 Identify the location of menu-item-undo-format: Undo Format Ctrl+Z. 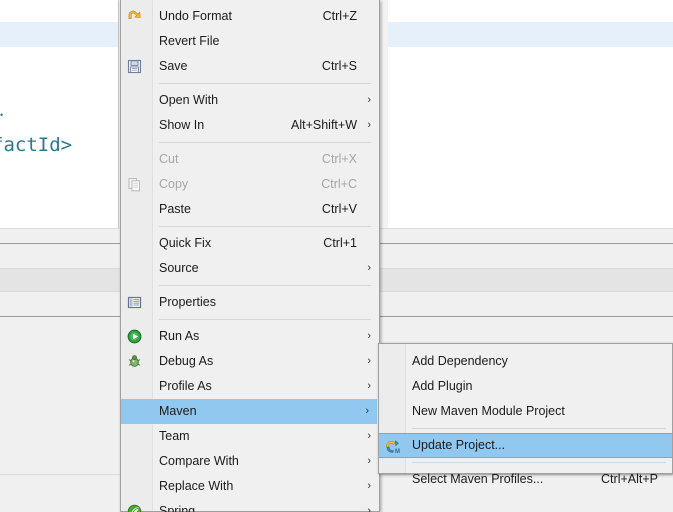
(250, 16).